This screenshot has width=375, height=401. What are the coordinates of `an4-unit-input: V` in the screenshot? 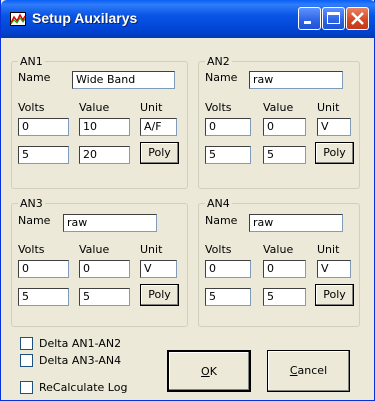 It's located at (334, 269).